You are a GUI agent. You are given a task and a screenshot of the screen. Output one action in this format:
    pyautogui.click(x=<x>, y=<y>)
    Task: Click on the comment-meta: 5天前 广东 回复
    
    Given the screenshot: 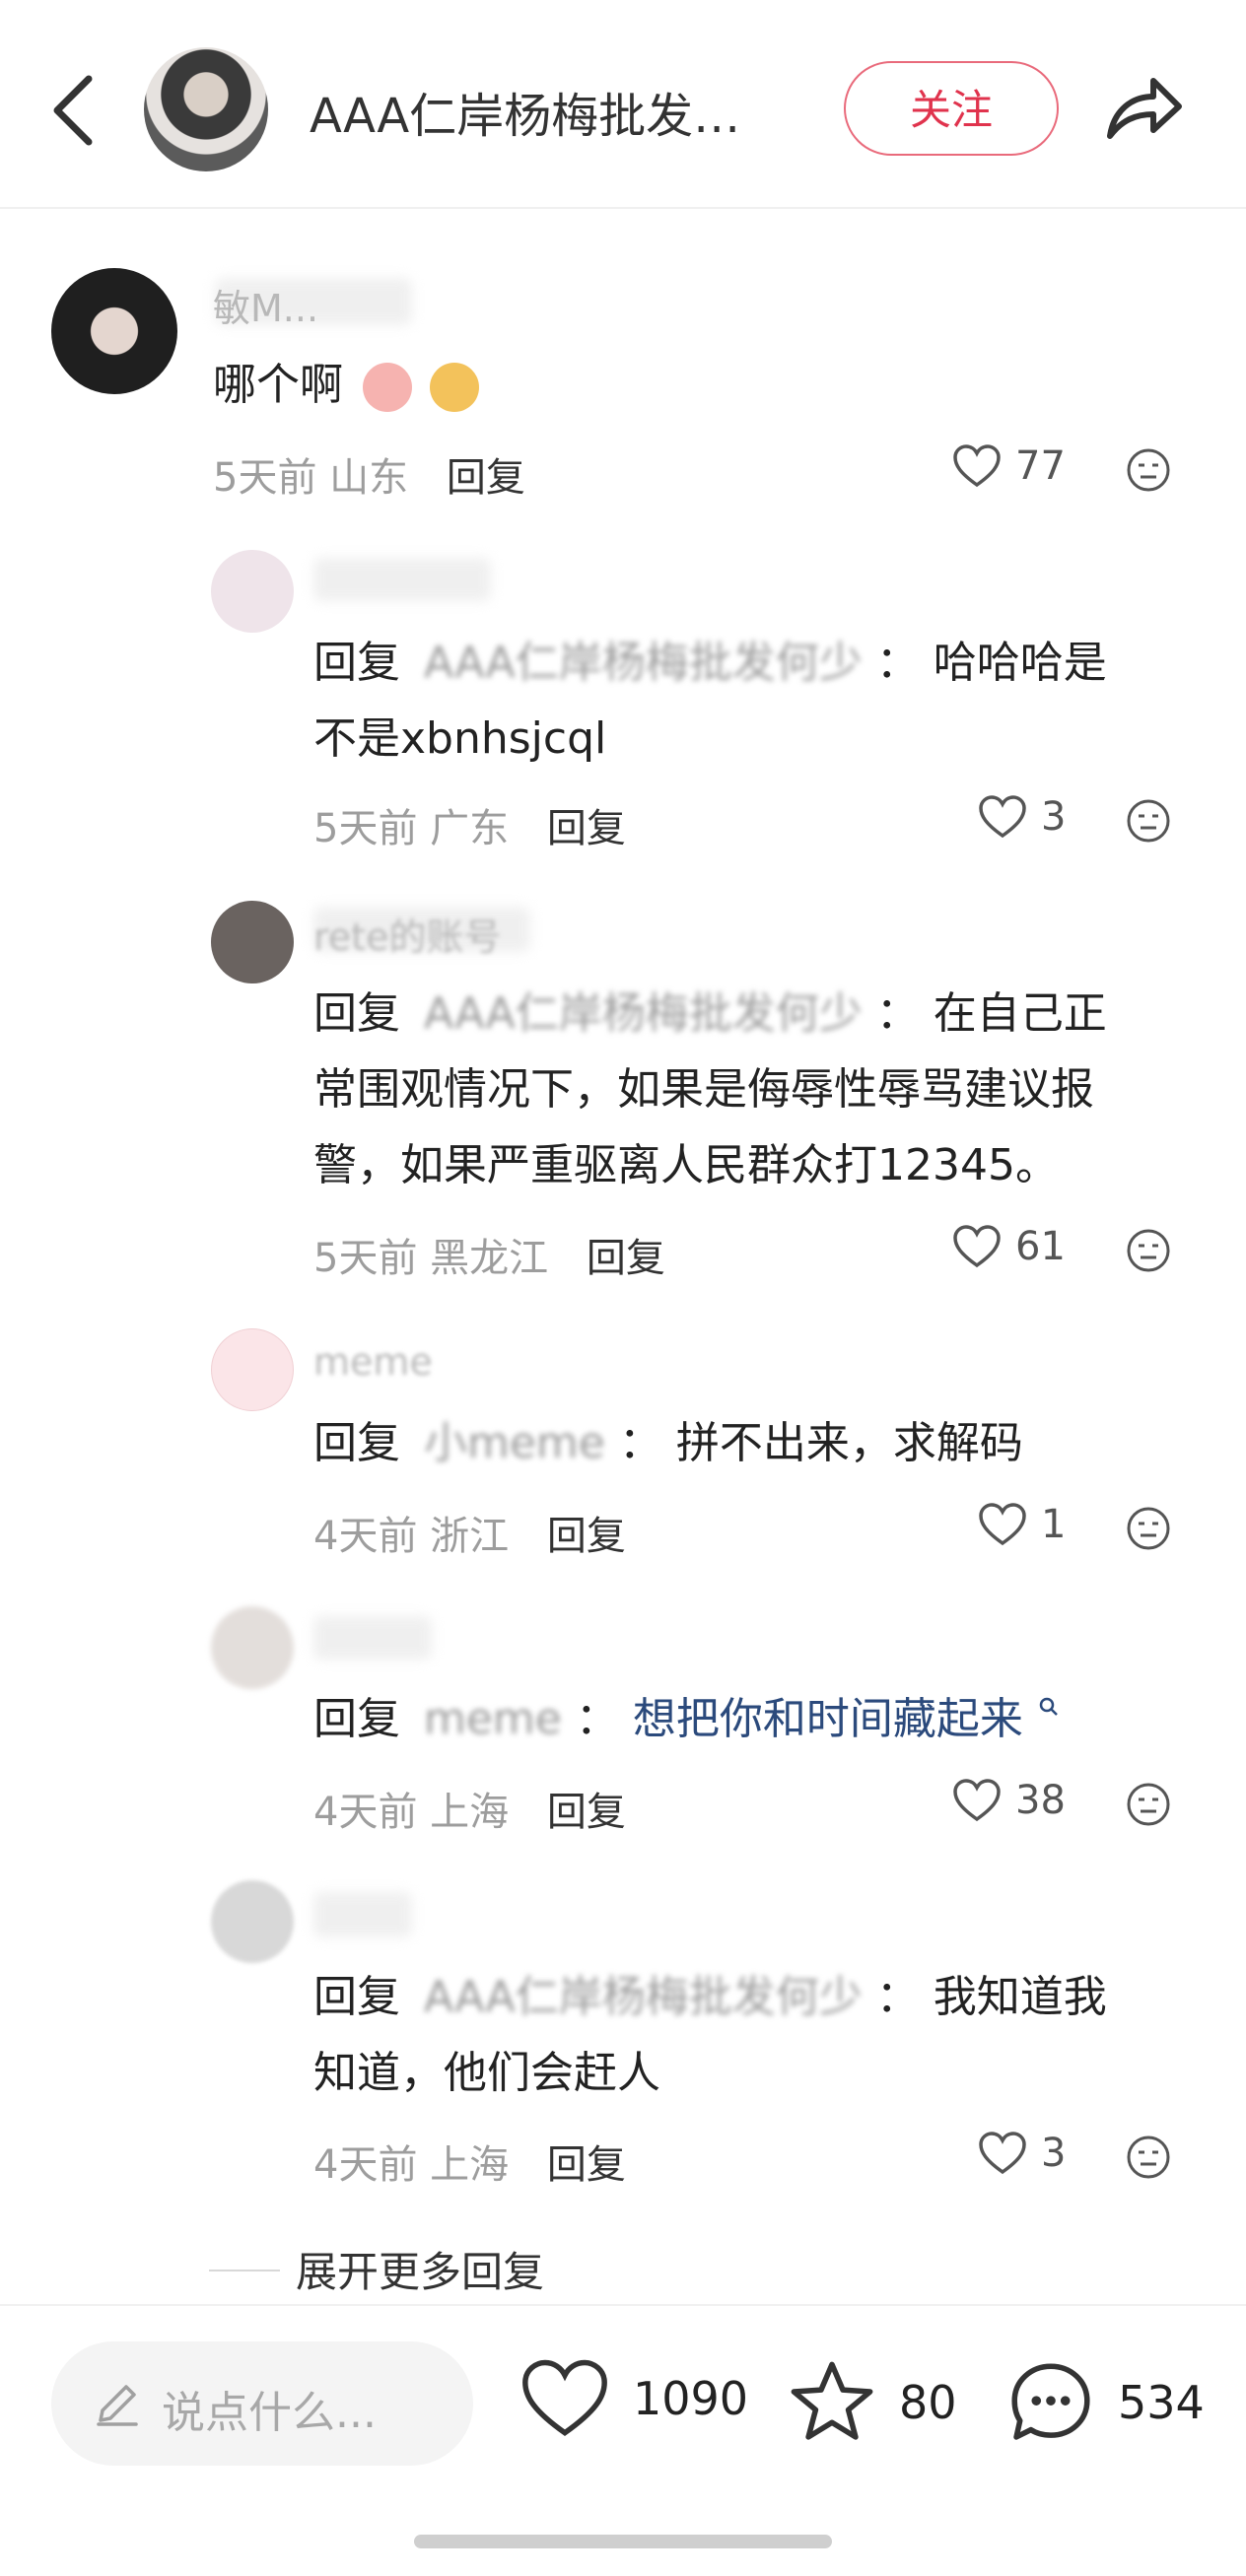 What is the action you would take?
    pyautogui.click(x=470, y=824)
    